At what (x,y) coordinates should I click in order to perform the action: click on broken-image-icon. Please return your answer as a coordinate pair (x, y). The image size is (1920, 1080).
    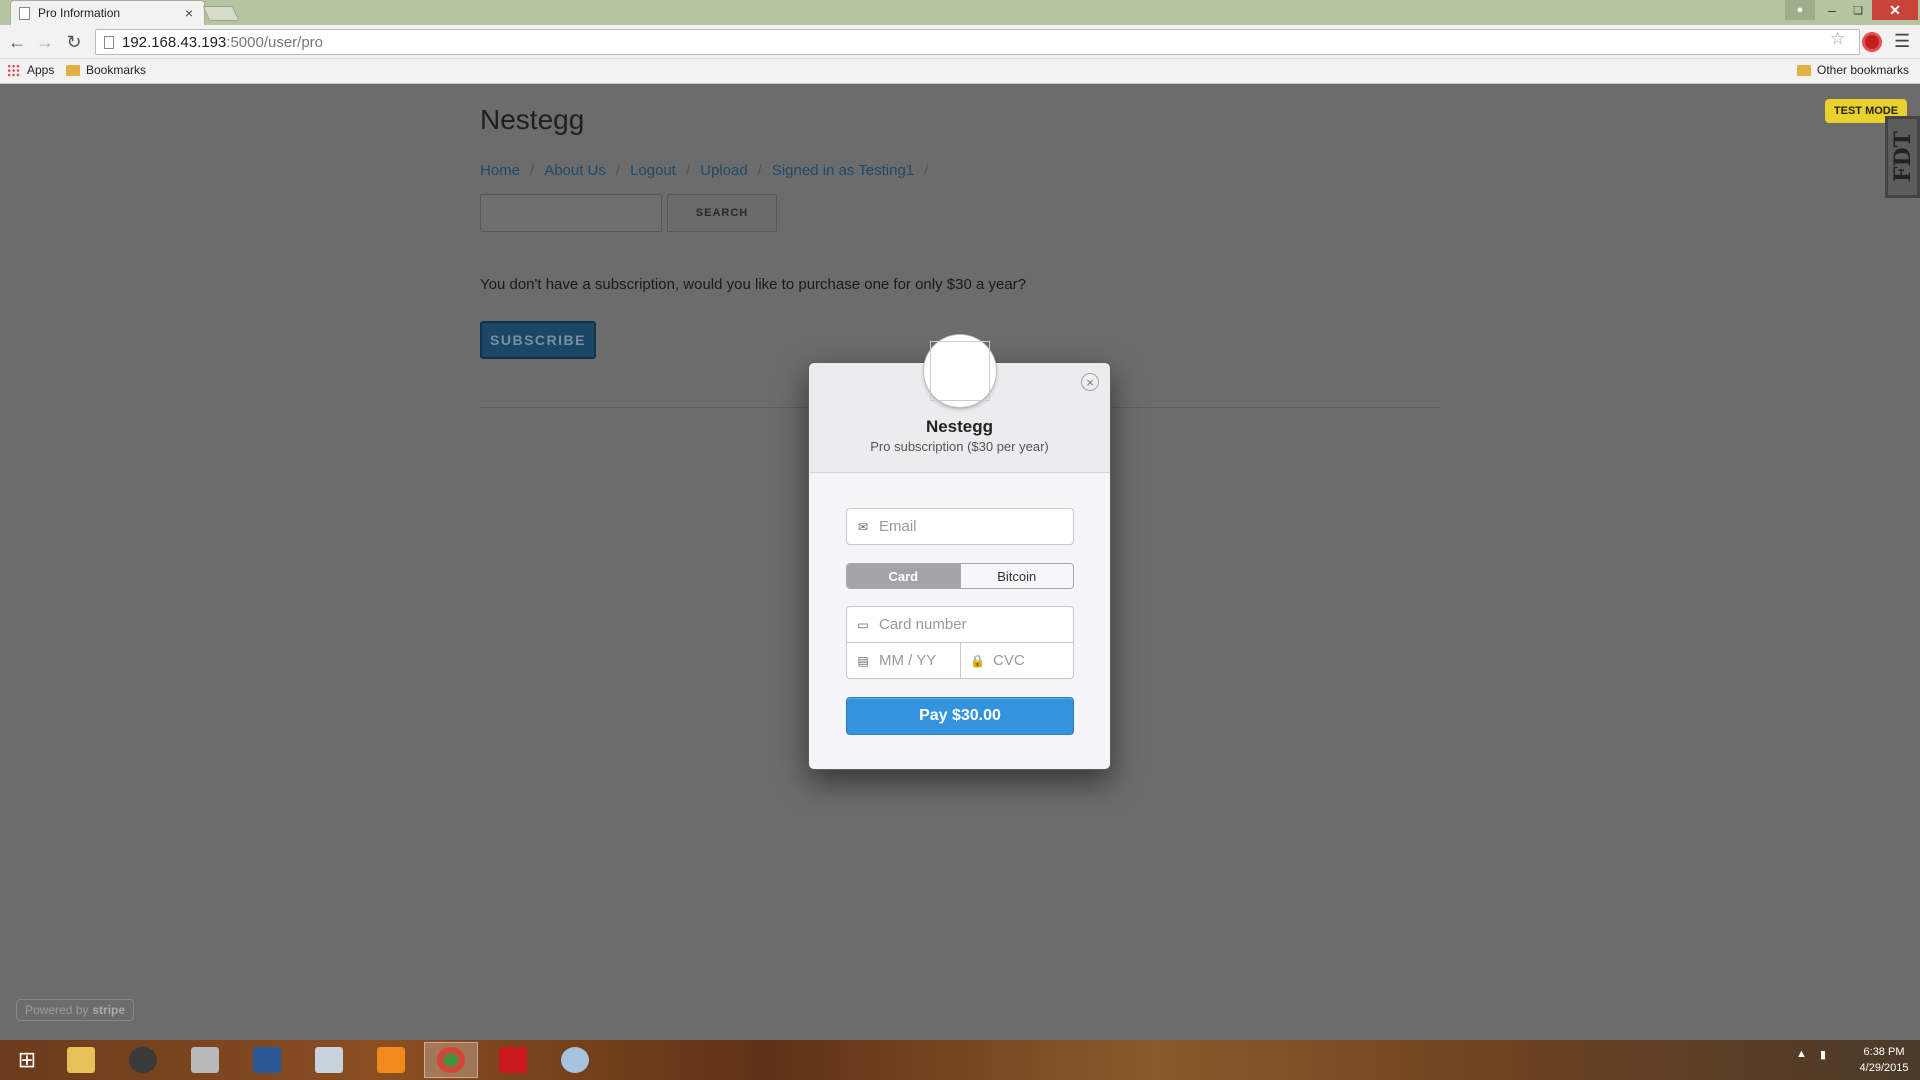
    Looking at the image, I should click on (960, 371).